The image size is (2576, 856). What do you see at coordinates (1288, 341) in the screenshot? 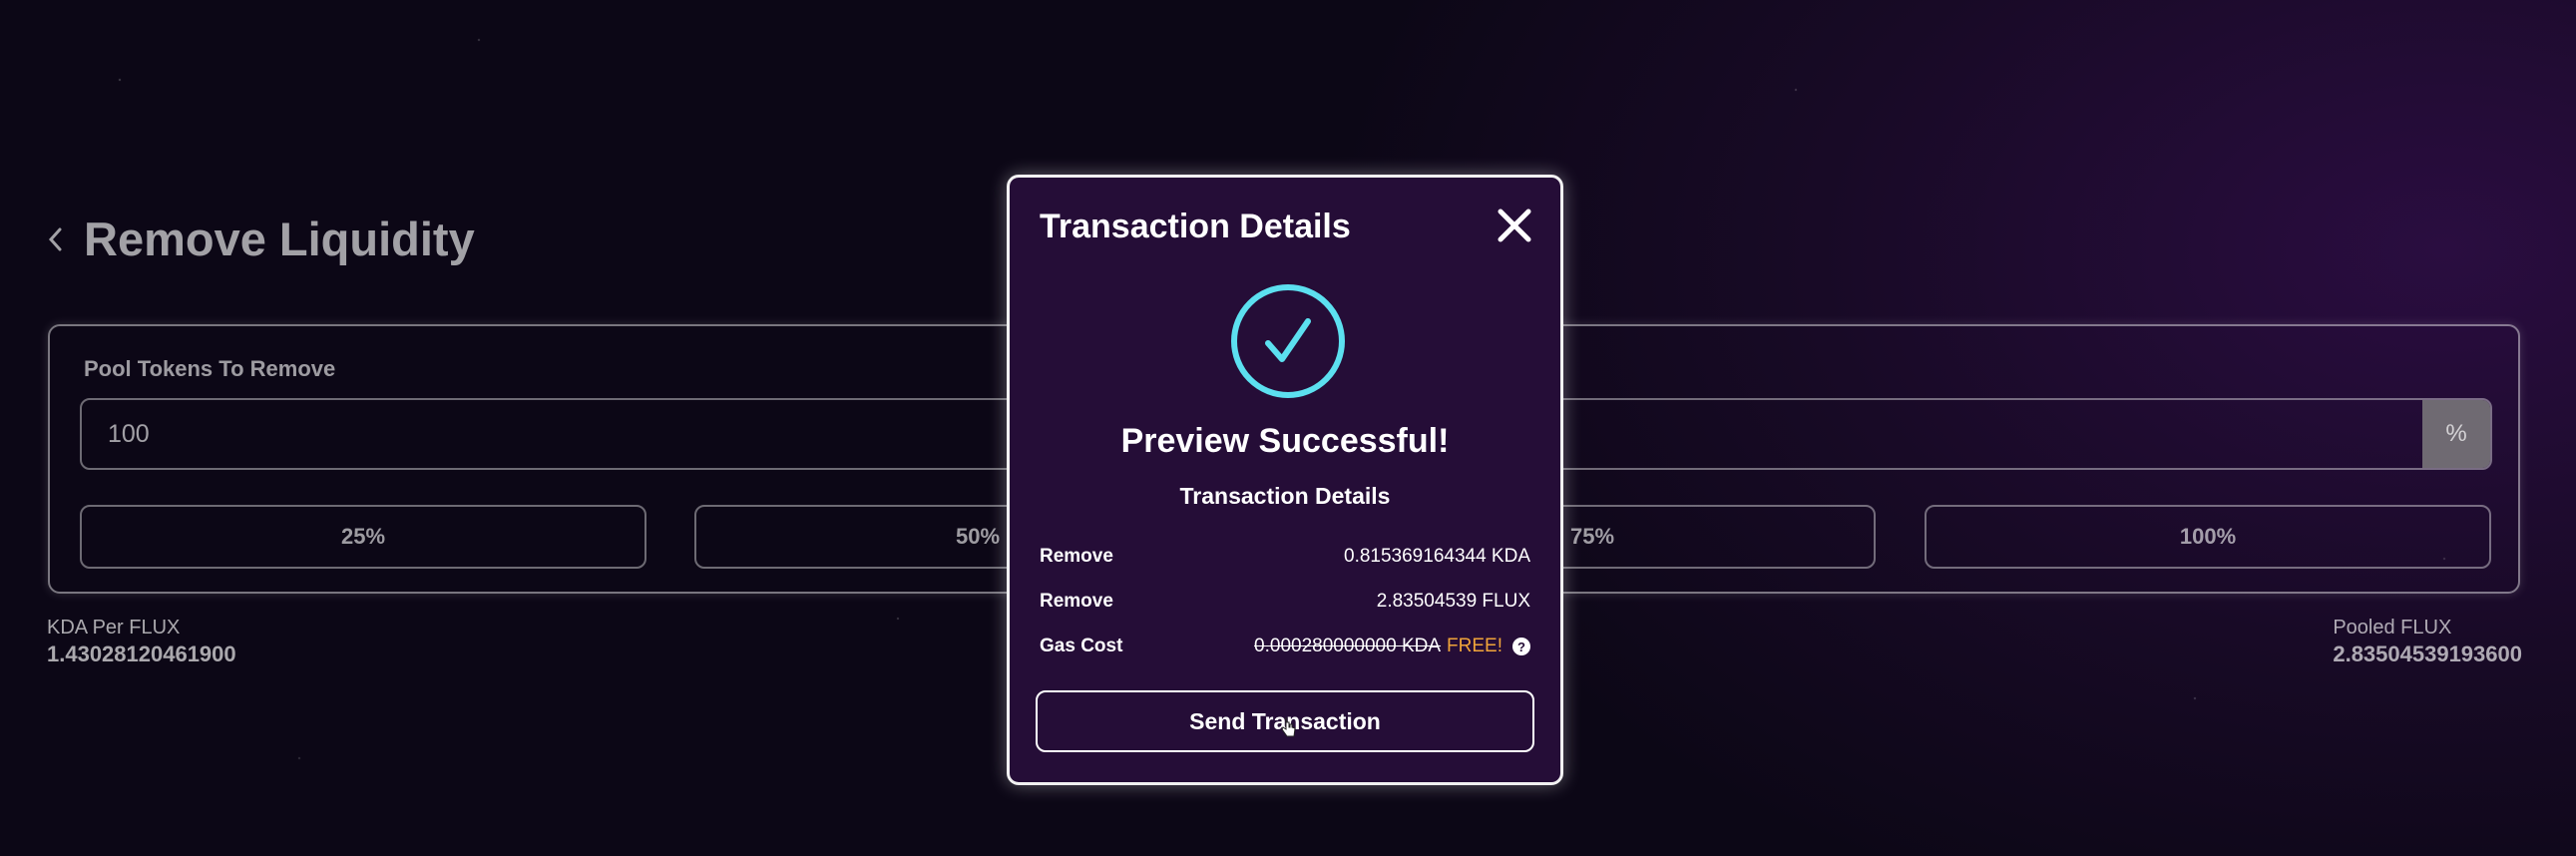
I see `check-circle-icon` at bounding box center [1288, 341].